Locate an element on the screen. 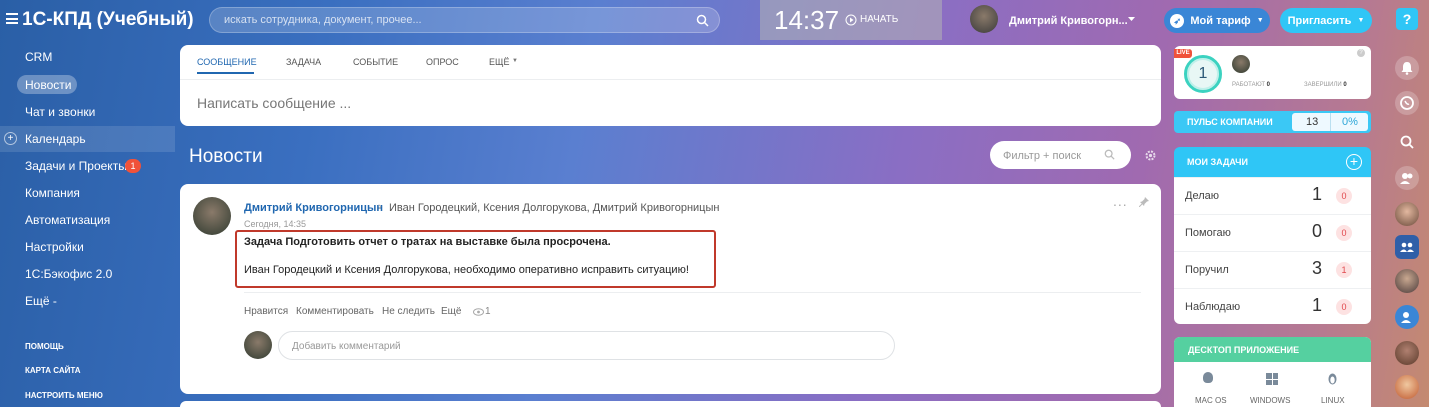 This screenshot has height=407, width=1429. pulse-percent: 0% is located at coordinates (1350, 122).